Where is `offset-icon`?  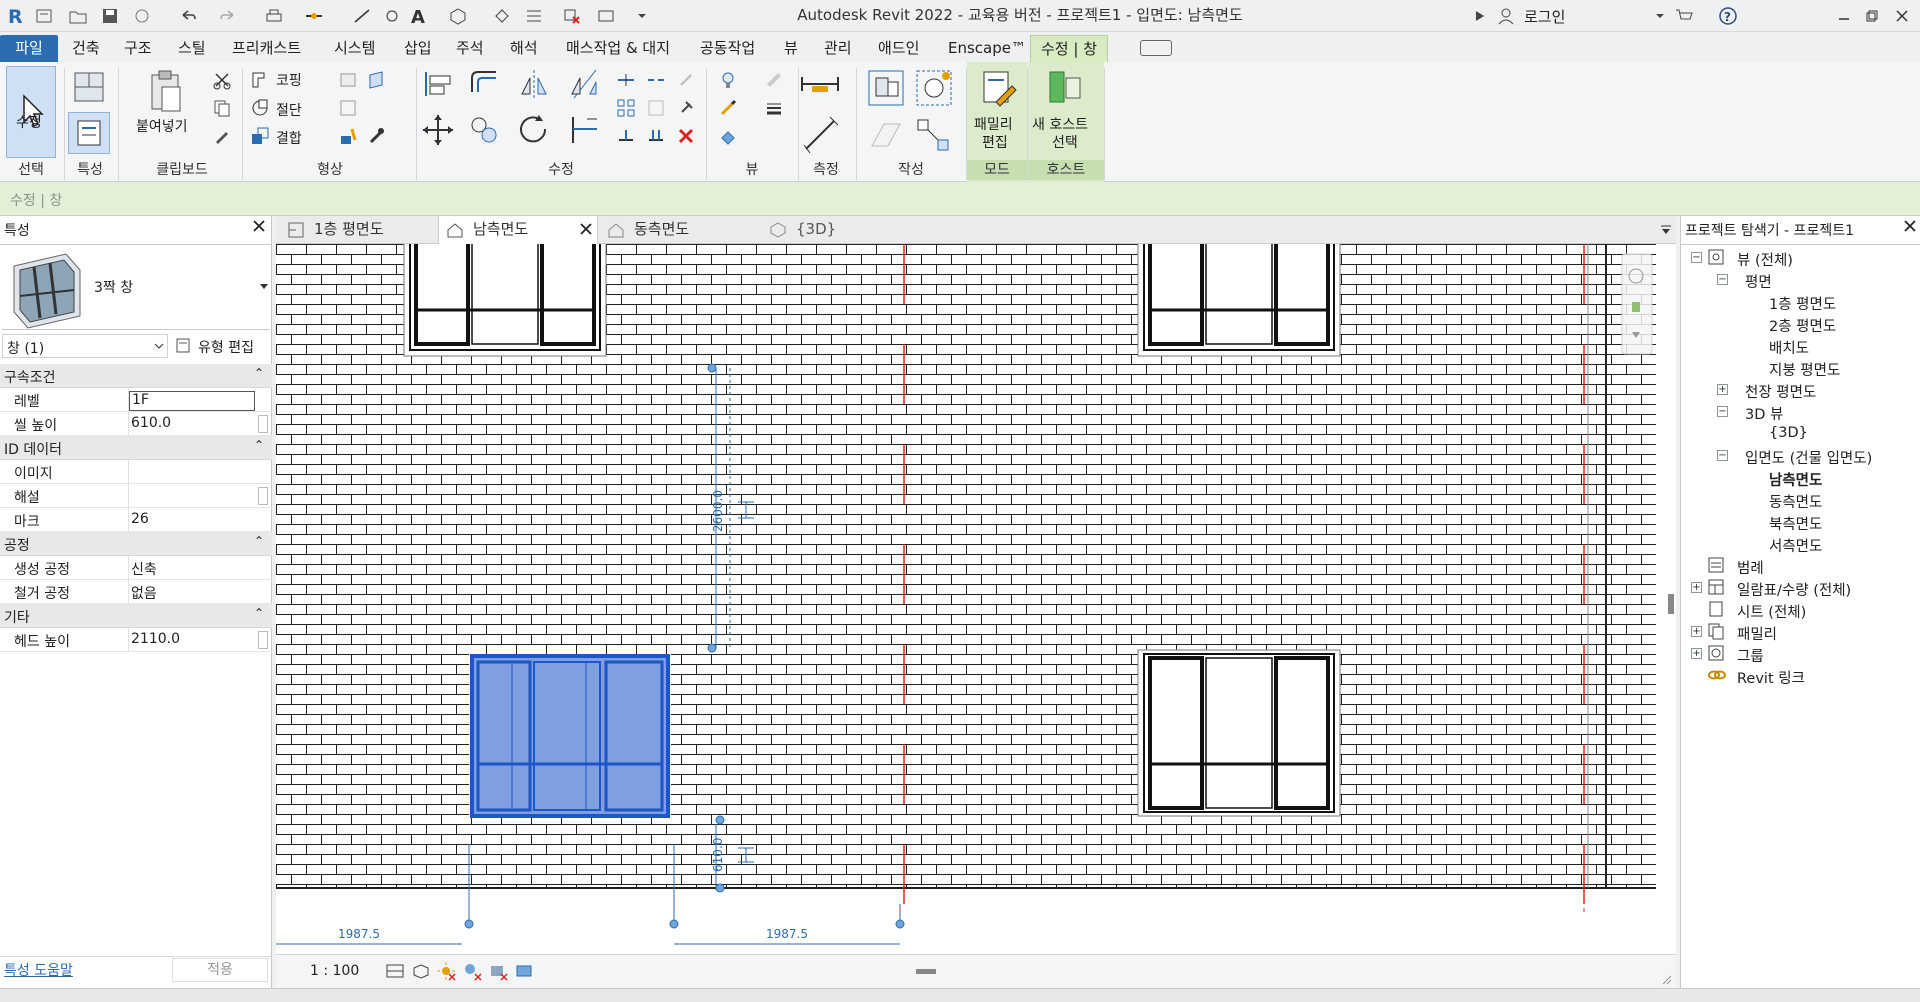 offset-icon is located at coordinates (484, 84).